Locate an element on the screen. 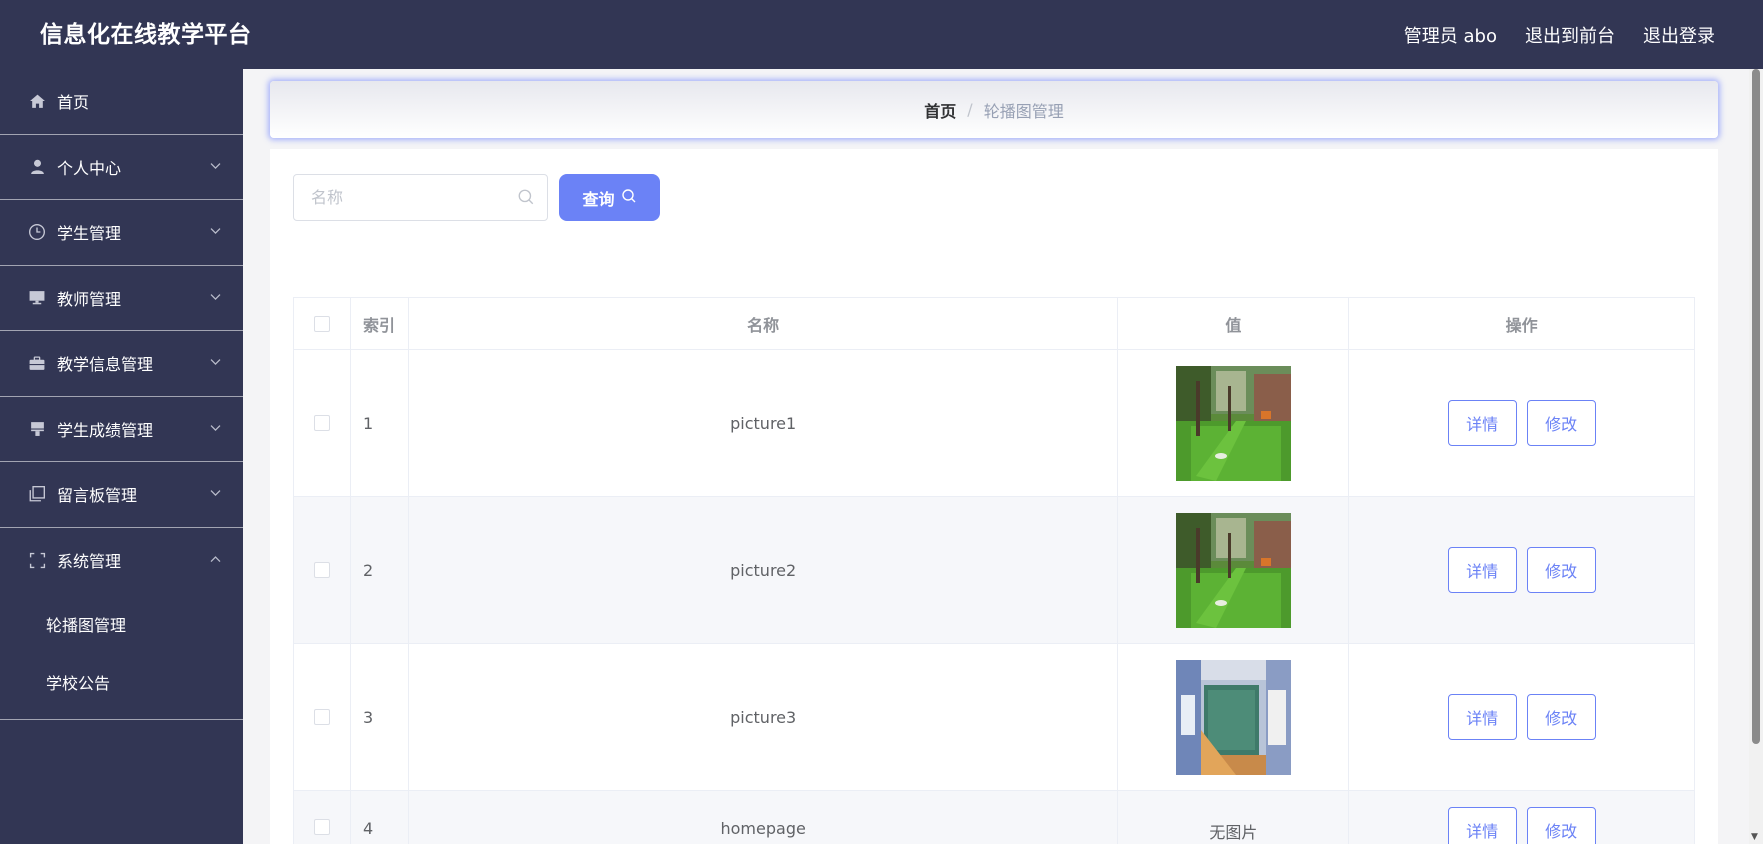  top-actions: 管理员 abo 退出到前台 退出登录 is located at coordinates (1559, 34).